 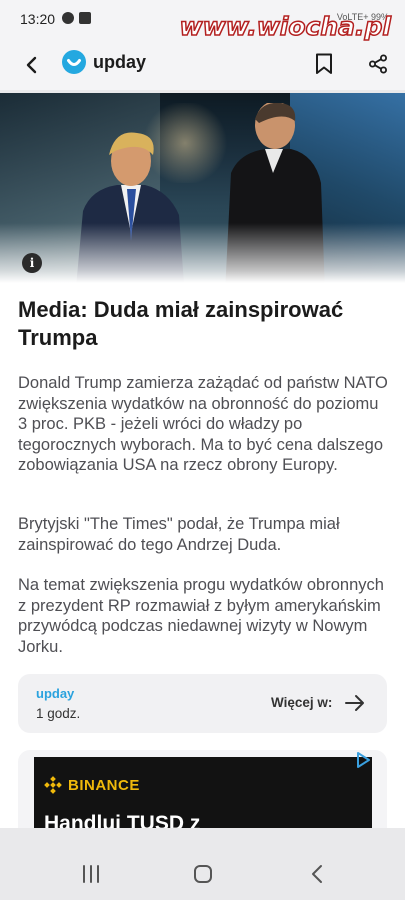 What do you see at coordinates (104, 785) in the screenshot?
I see `ad-brand-text: BINANCE` at bounding box center [104, 785].